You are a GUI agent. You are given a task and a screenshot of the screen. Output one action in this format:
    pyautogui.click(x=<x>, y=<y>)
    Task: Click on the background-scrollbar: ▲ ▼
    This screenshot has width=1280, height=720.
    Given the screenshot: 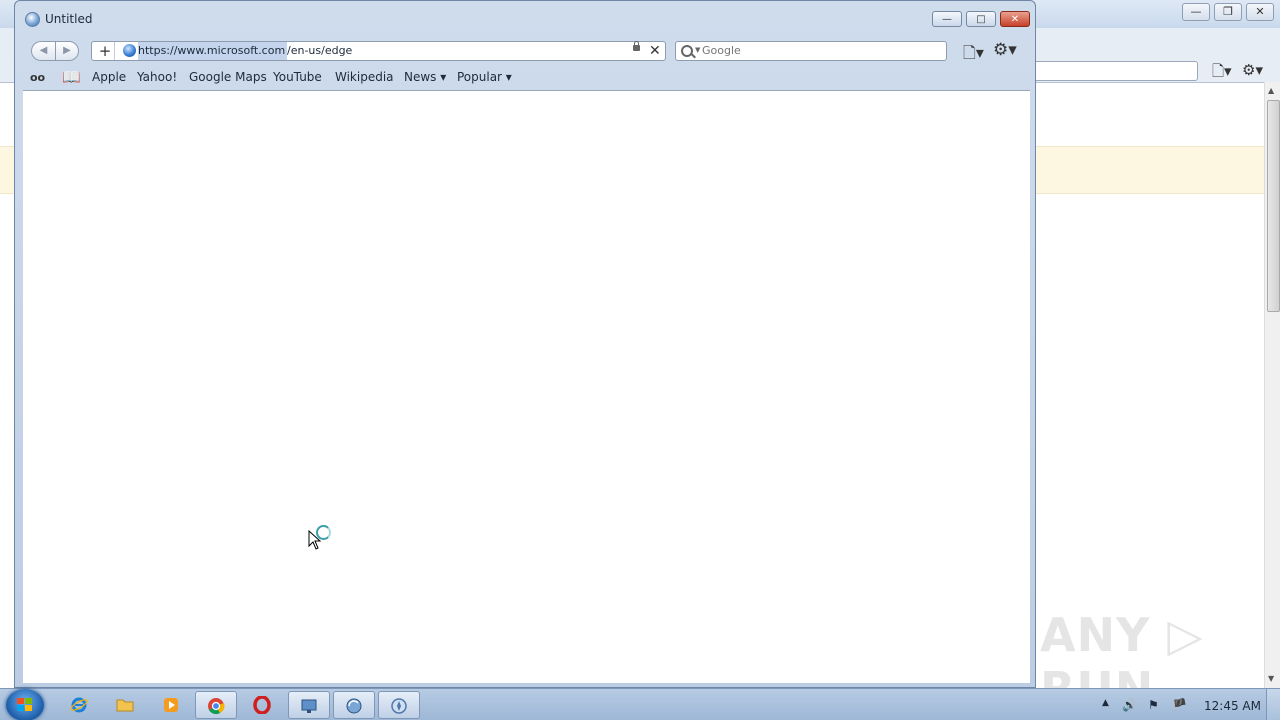 What is the action you would take?
    pyautogui.click(x=1272, y=385)
    